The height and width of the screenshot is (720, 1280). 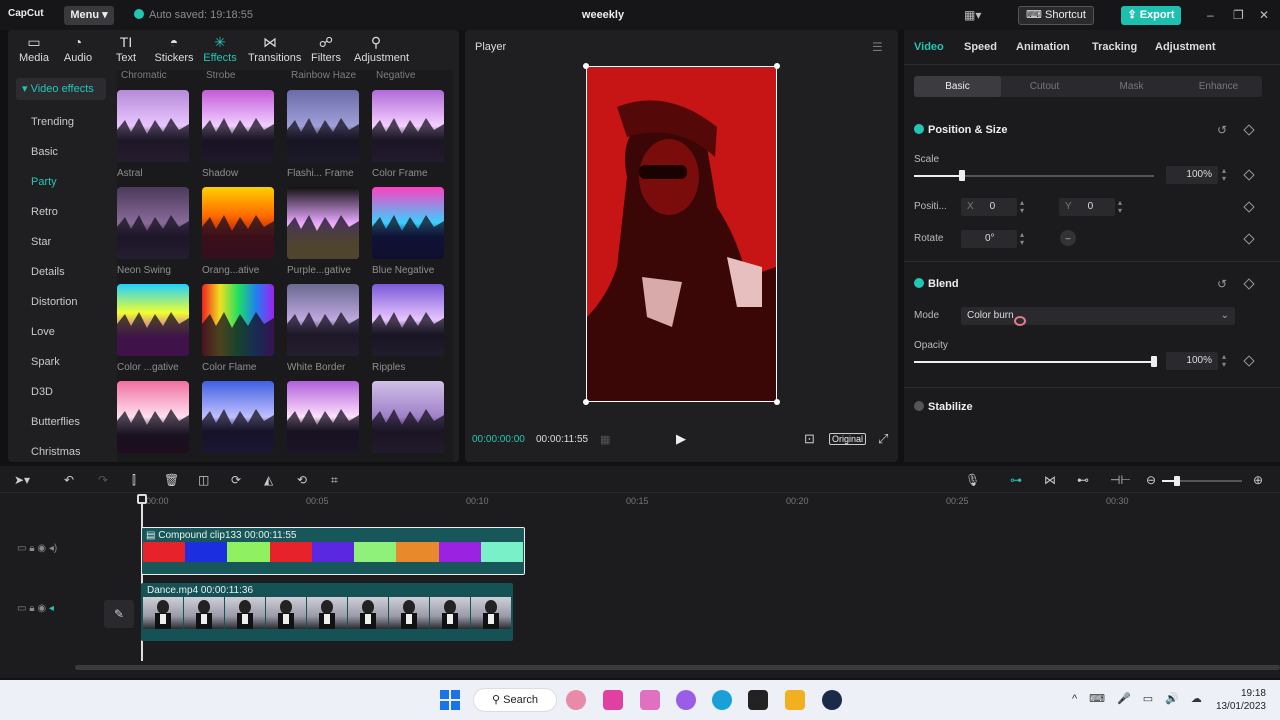 What do you see at coordinates (302, 480) in the screenshot?
I see `rotate-icon: ⟲` at bounding box center [302, 480].